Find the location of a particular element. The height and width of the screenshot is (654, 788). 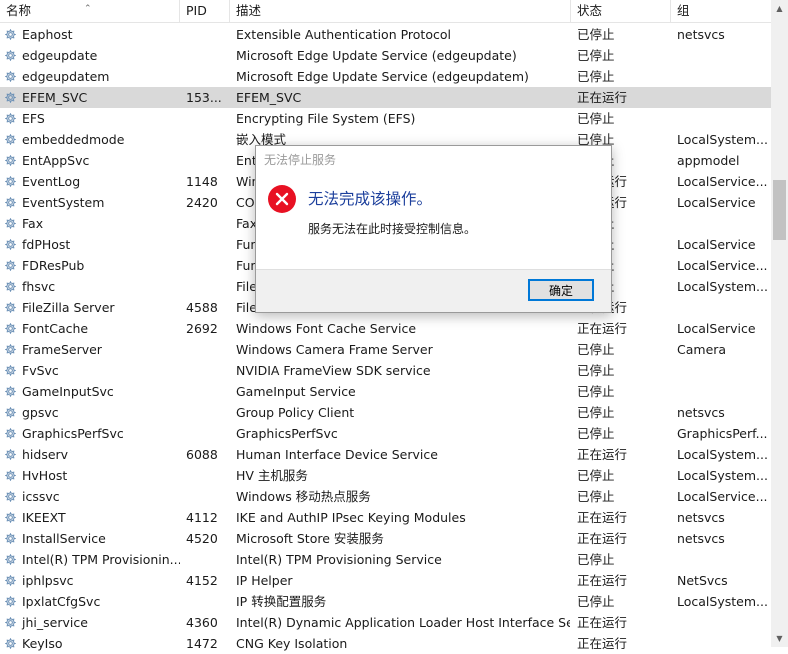

service-name: FvSvc is located at coordinates (40, 370).